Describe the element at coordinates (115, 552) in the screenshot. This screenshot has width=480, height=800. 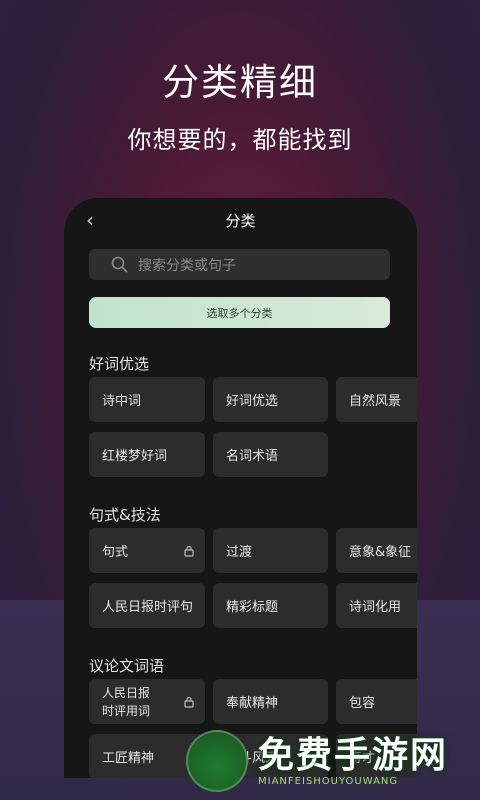
I see `chip-label: 句式` at that location.